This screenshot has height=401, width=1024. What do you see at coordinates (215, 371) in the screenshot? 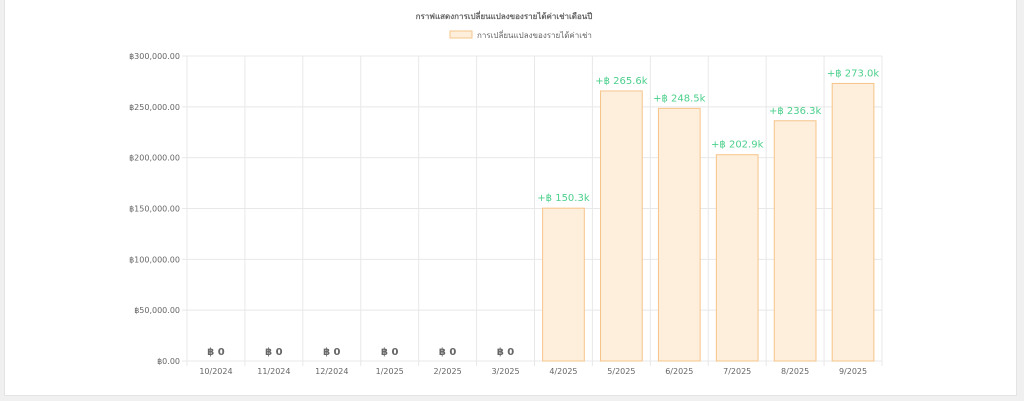
I see `x-tick-label: 10/2024` at bounding box center [215, 371].